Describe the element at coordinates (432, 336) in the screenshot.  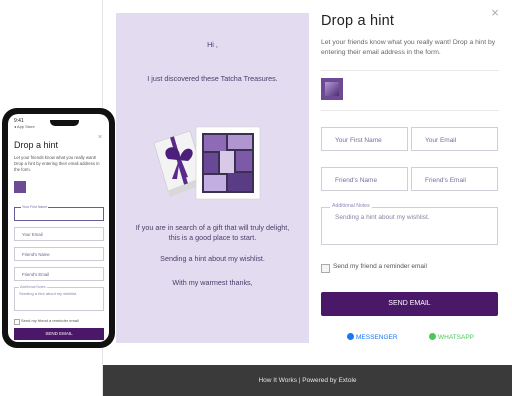
I see `whatsapp-icon` at that location.